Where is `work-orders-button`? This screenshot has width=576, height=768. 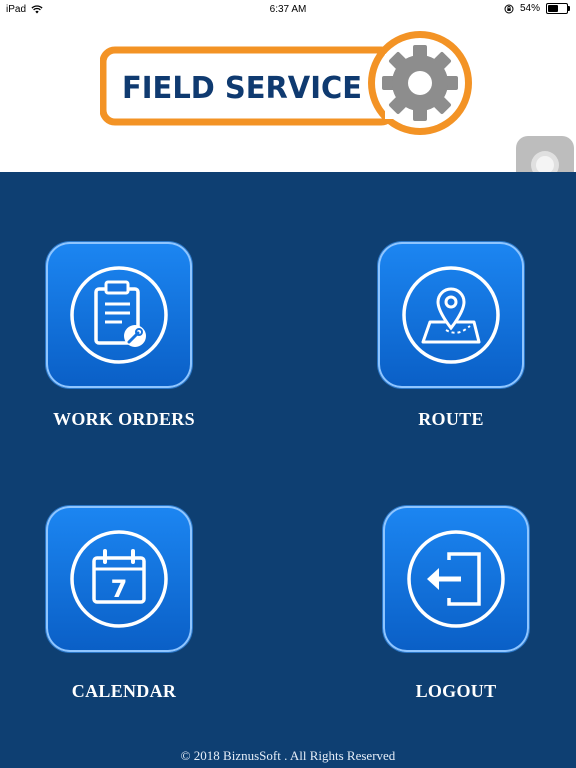
work-orders-button is located at coordinates (119, 315).